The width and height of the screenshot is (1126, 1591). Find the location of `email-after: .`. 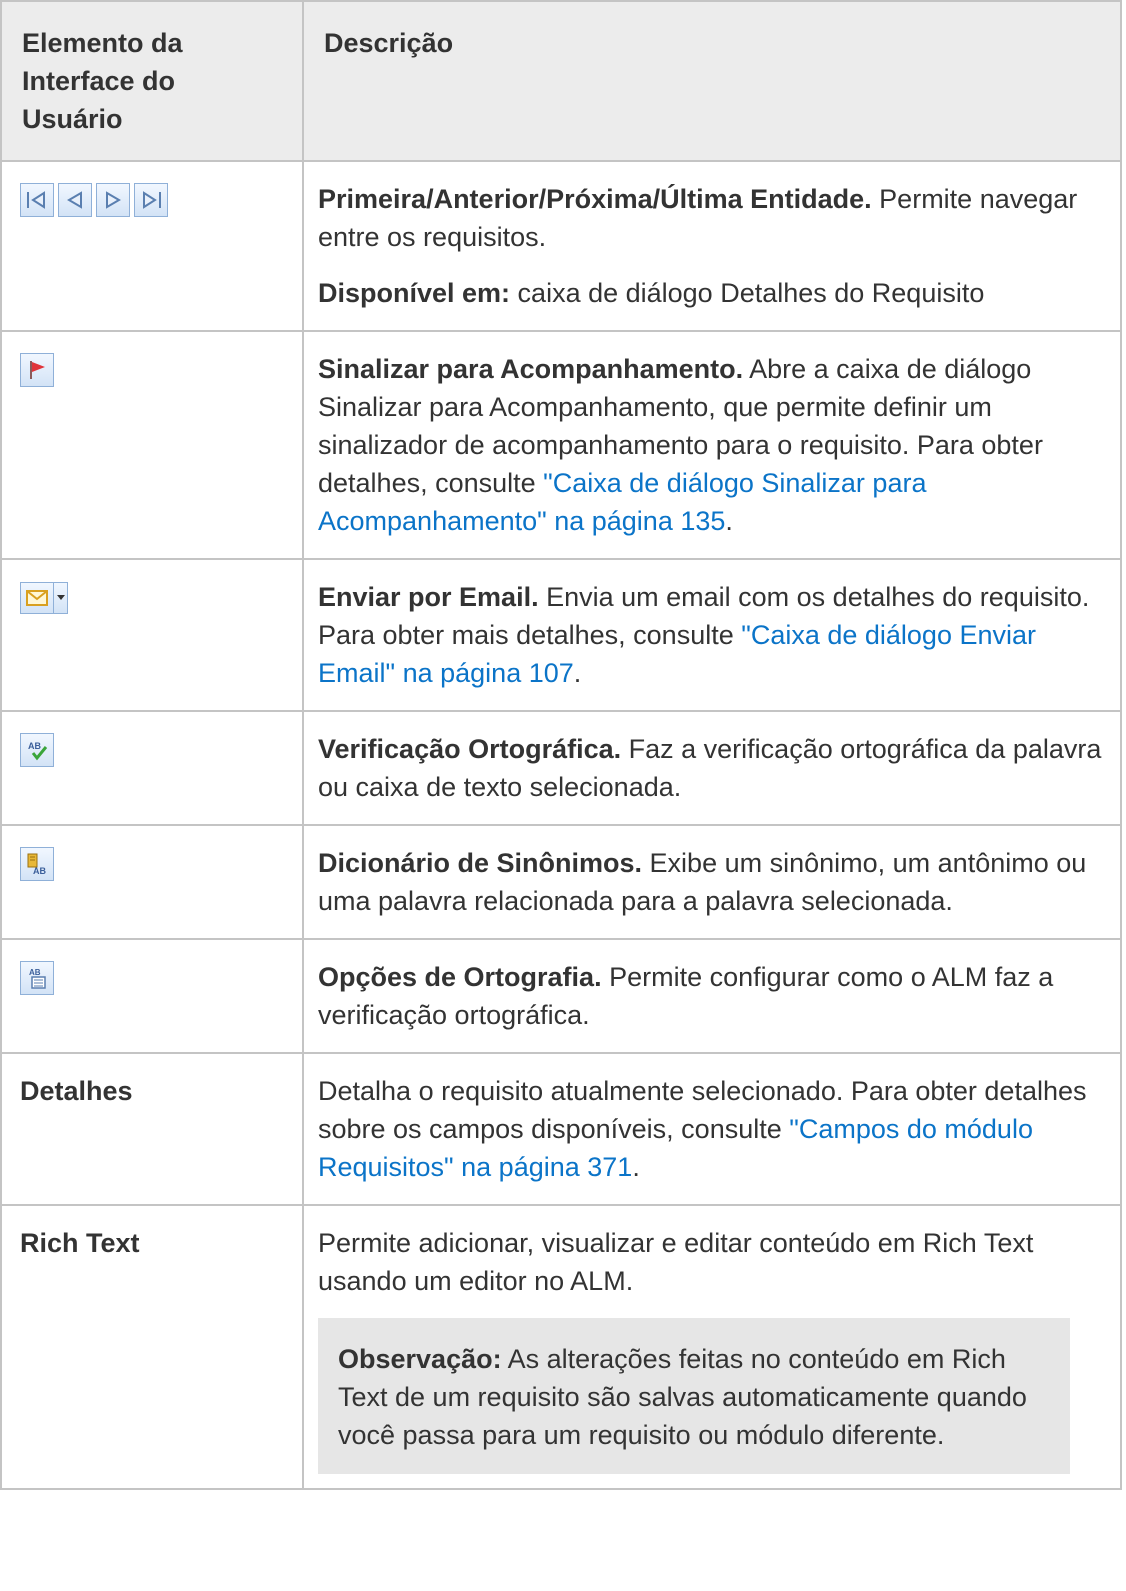

email-after: . is located at coordinates (577, 673).